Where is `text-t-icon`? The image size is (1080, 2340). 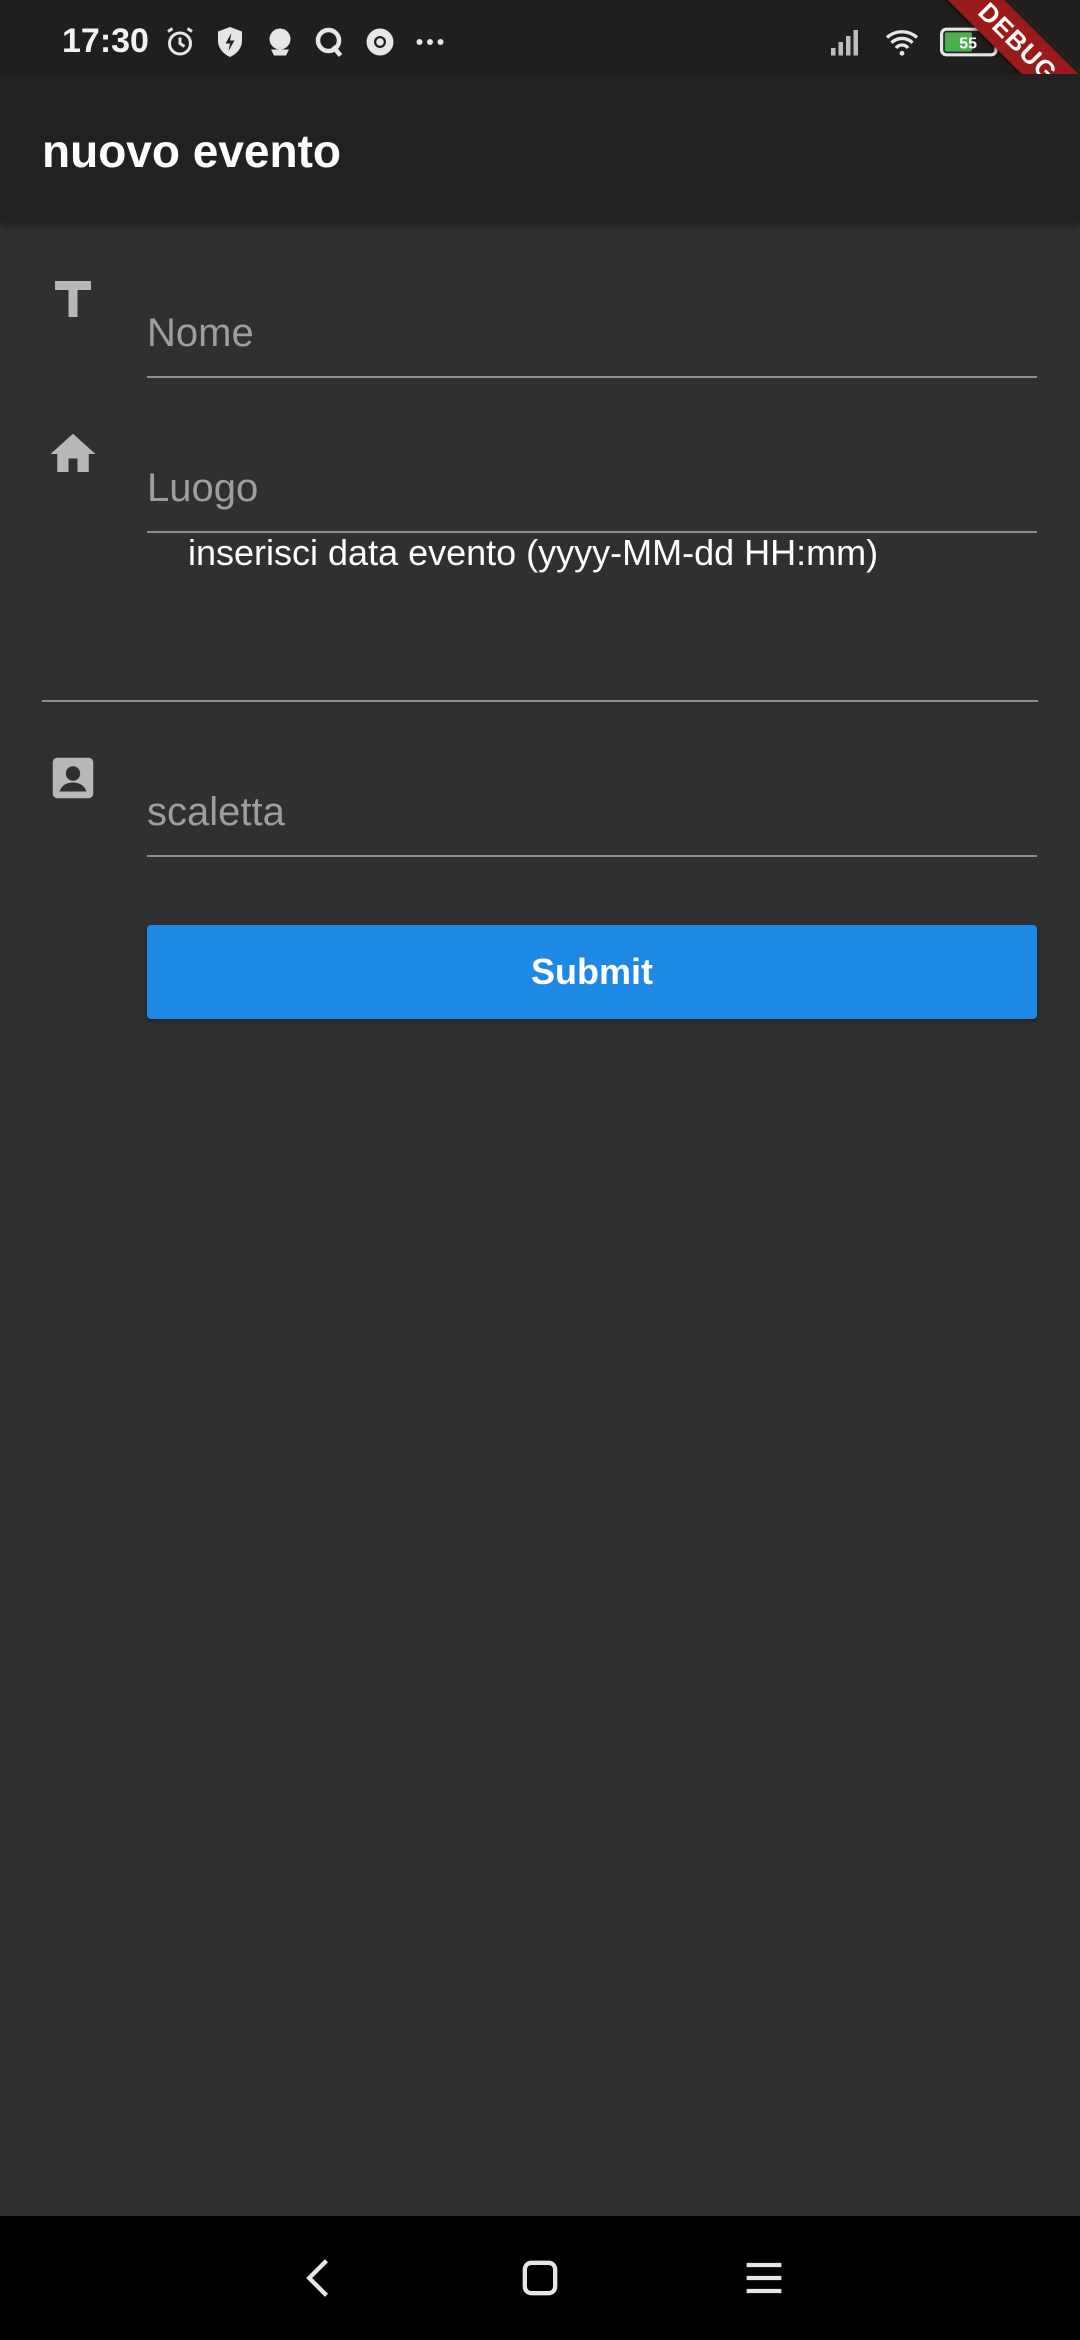
text-t-icon is located at coordinates (73, 299).